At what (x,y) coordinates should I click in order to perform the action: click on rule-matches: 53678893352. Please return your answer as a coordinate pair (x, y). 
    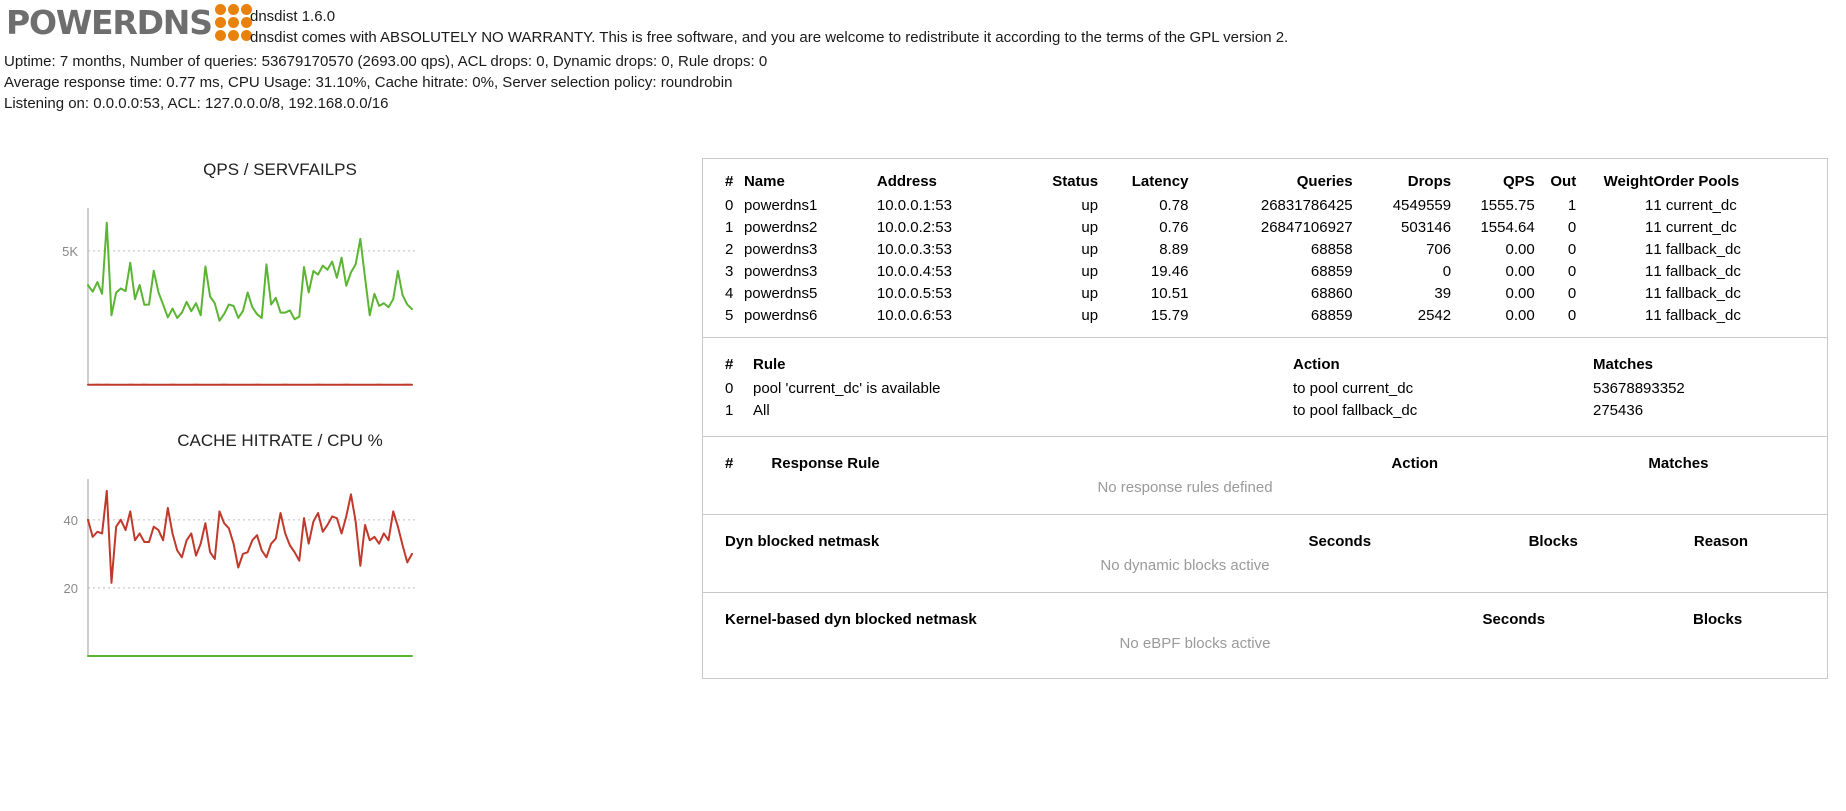
    Looking at the image, I should click on (1639, 388).